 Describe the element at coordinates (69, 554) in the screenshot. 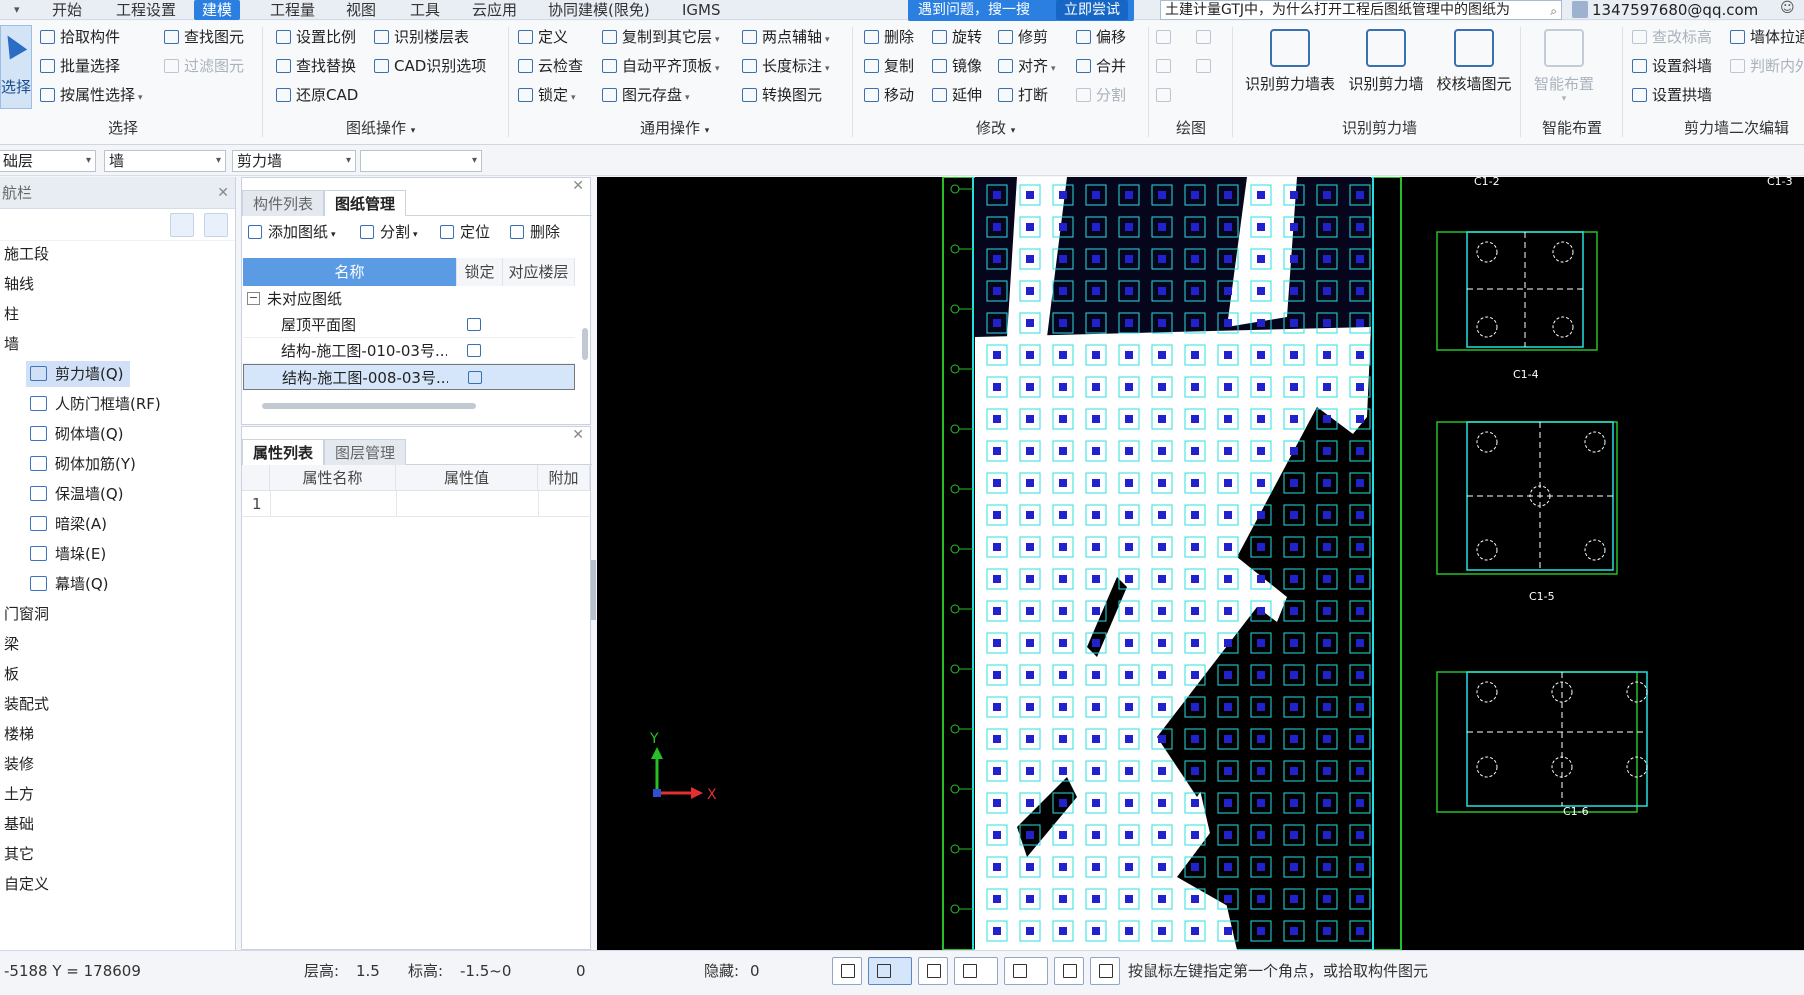

I see `nav-item-wall-6: 墙垛(E)` at that location.